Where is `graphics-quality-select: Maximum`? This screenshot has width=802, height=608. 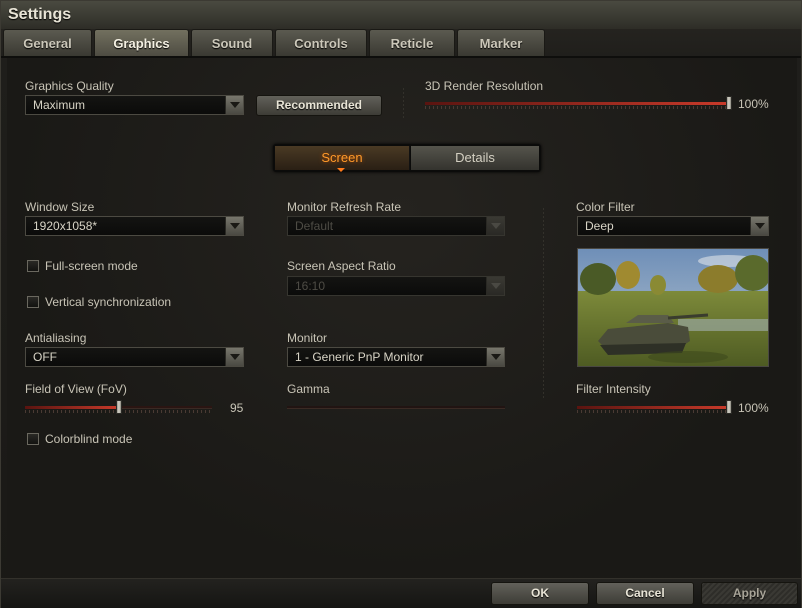
graphics-quality-select: Maximum is located at coordinates (134, 105).